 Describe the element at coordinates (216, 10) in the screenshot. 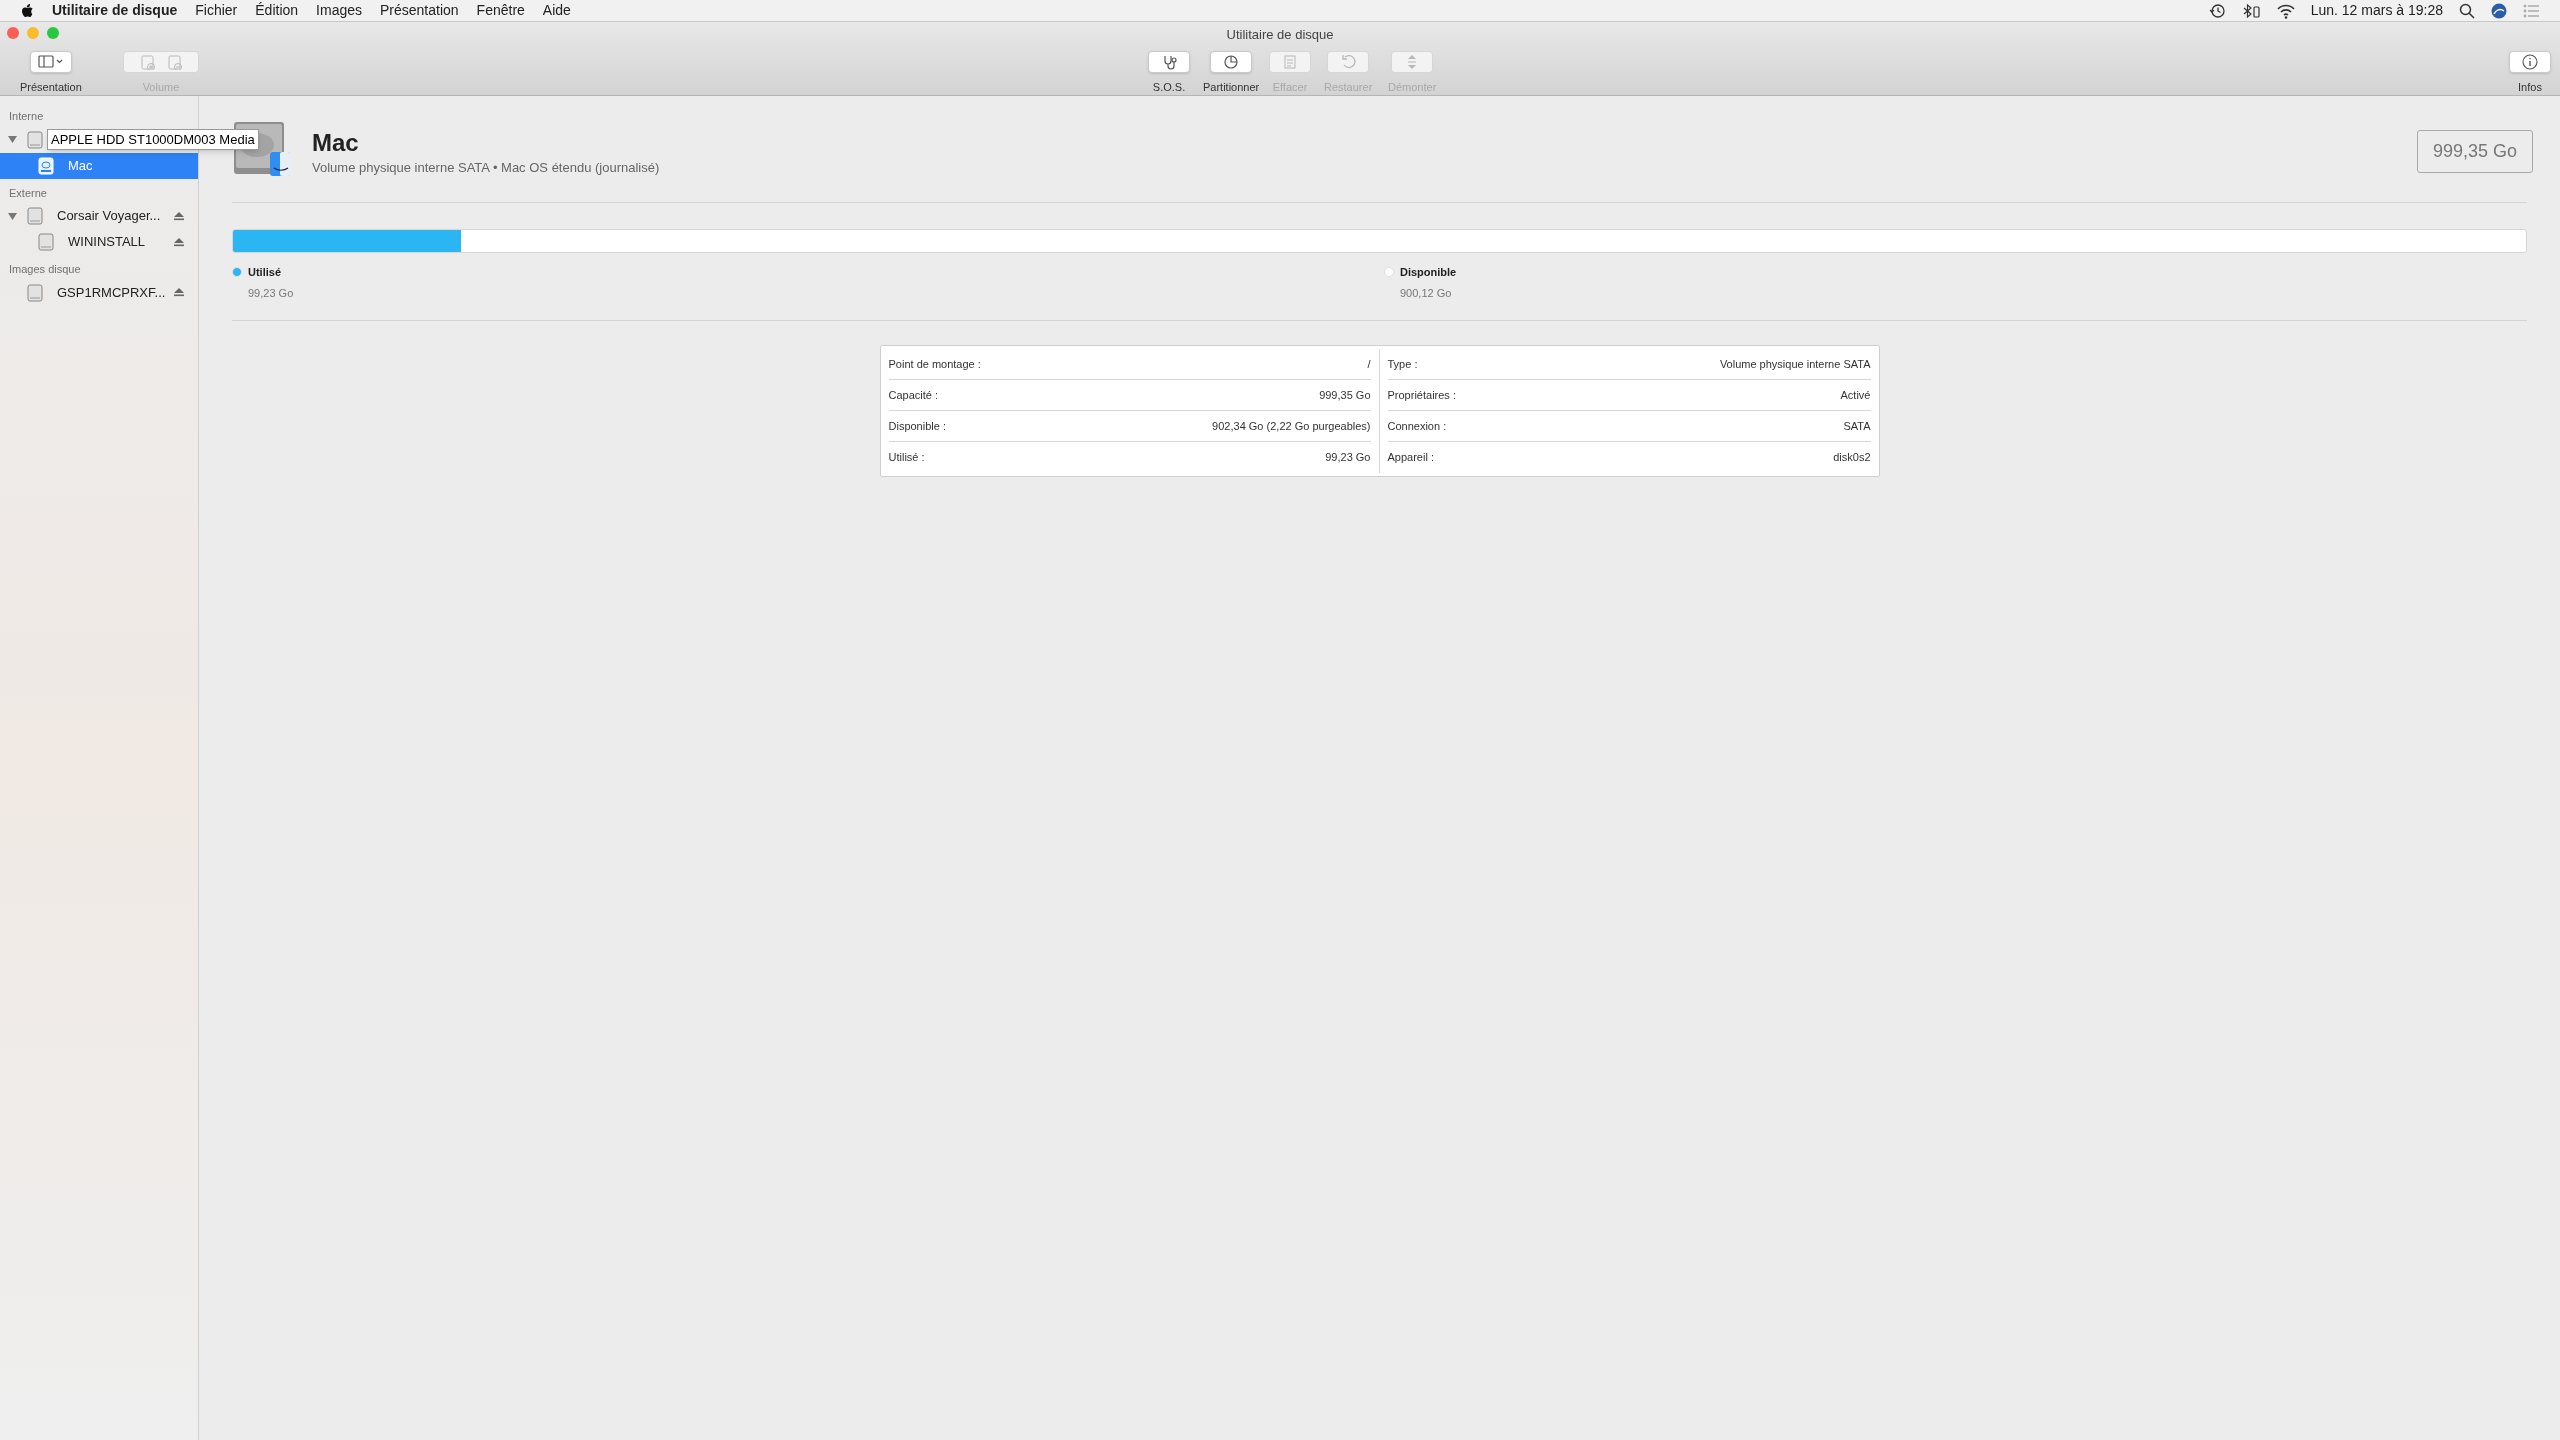

I see `menu-item: Fichier` at that location.